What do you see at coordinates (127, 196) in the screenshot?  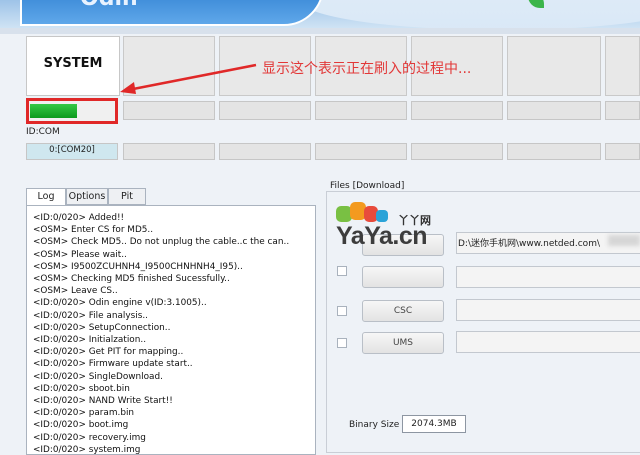 I see `tab-pit: Pit` at bounding box center [127, 196].